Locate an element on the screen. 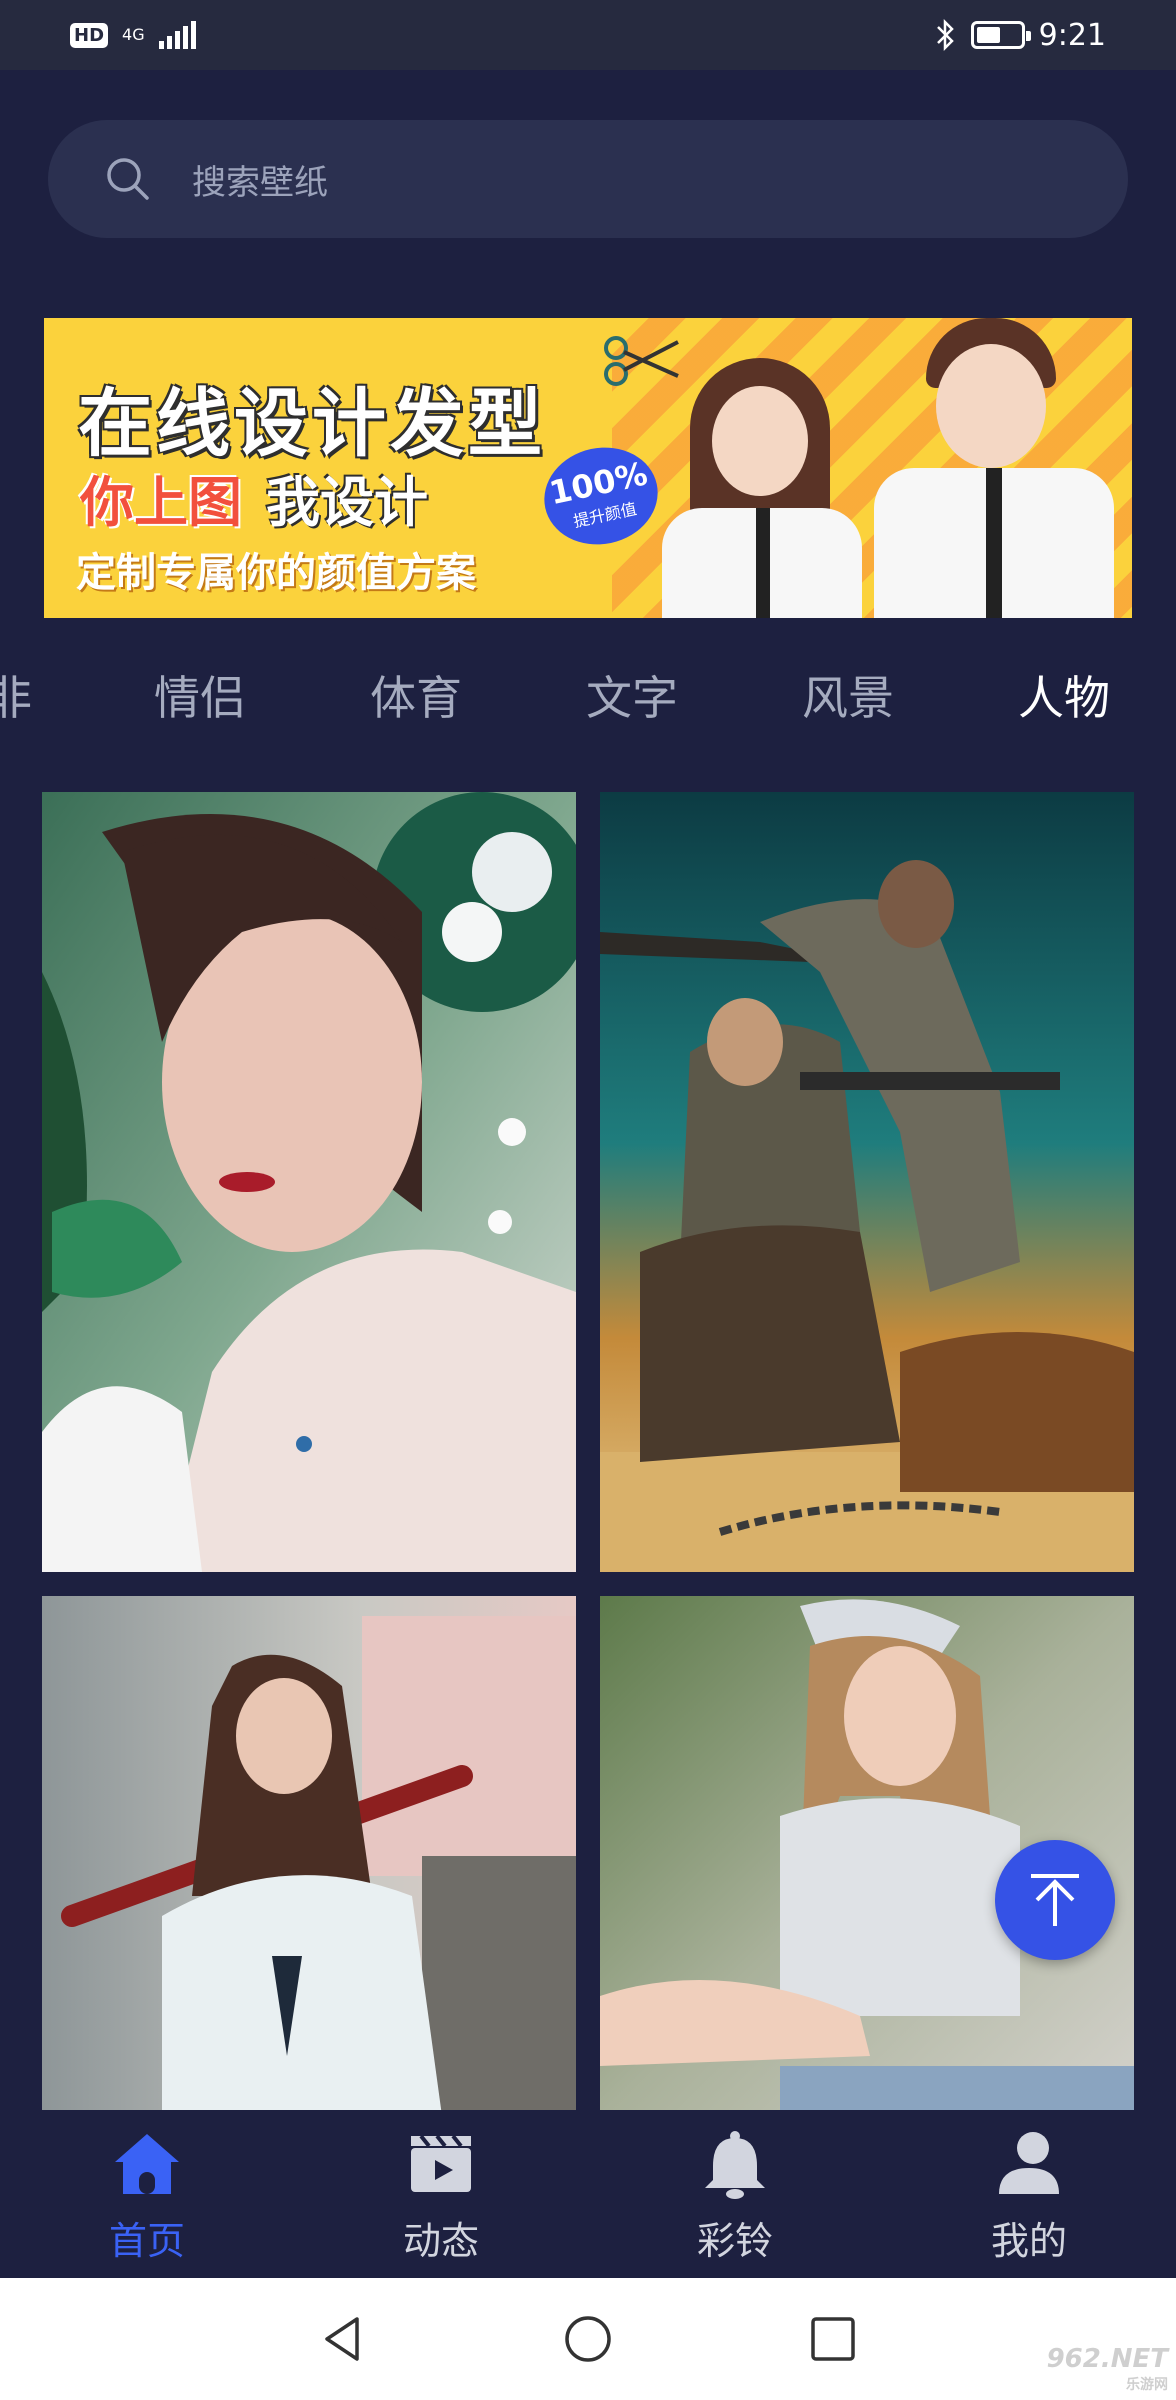 Image resolution: width=1176 pixels, height=2400 pixels. status-right: 9:21 is located at coordinates (1020, 35).